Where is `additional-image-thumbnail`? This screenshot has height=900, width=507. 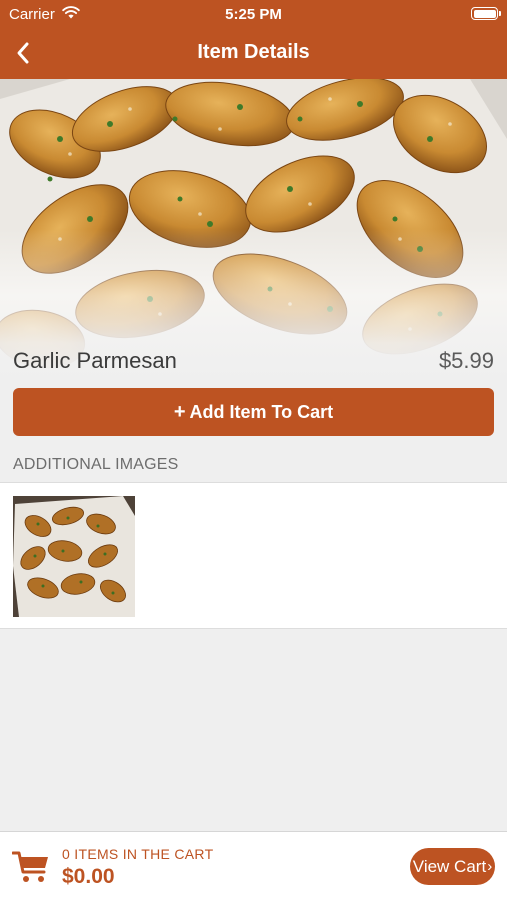 additional-image-thumbnail is located at coordinates (74, 556).